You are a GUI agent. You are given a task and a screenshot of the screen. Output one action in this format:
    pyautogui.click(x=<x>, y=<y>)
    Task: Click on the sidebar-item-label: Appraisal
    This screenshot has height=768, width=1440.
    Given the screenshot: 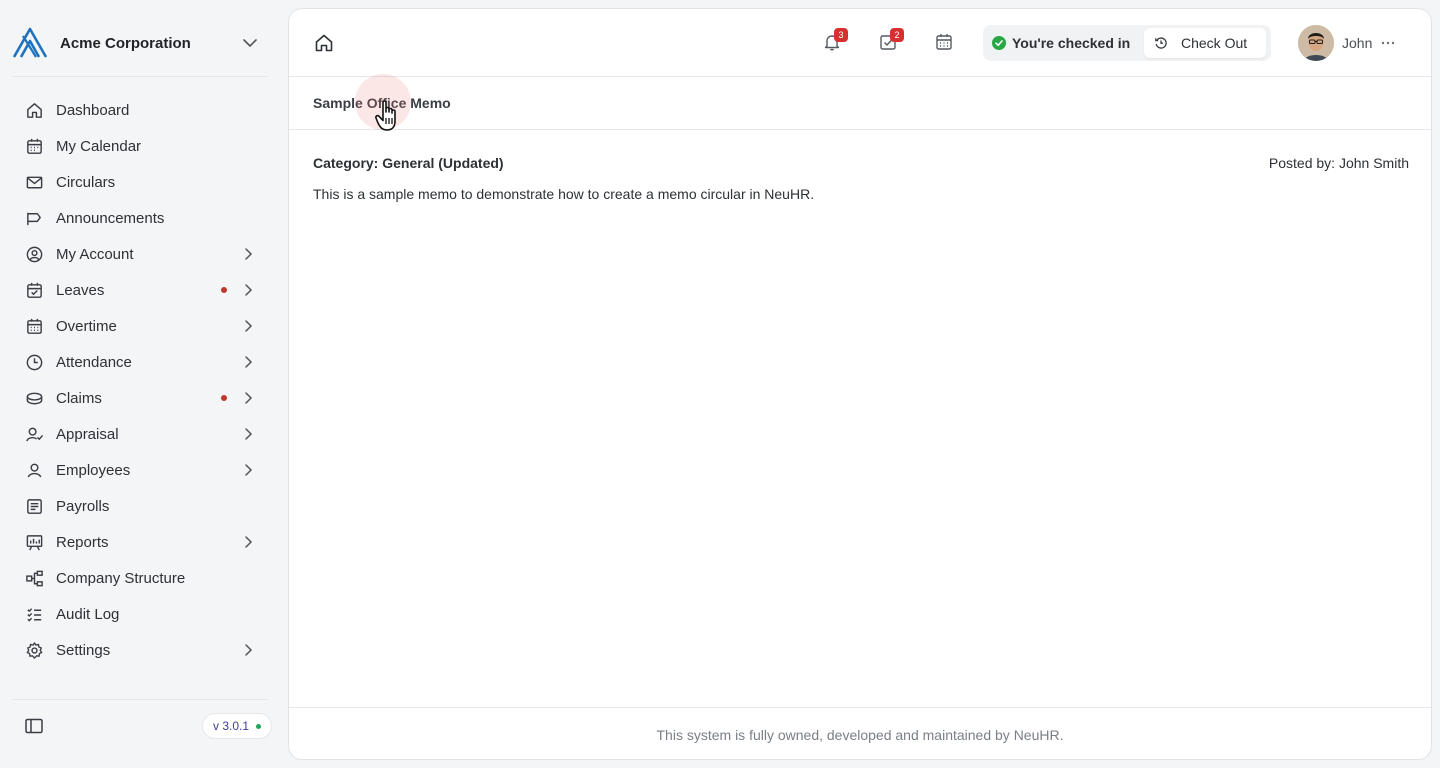 What is the action you would take?
    pyautogui.click(x=87, y=434)
    